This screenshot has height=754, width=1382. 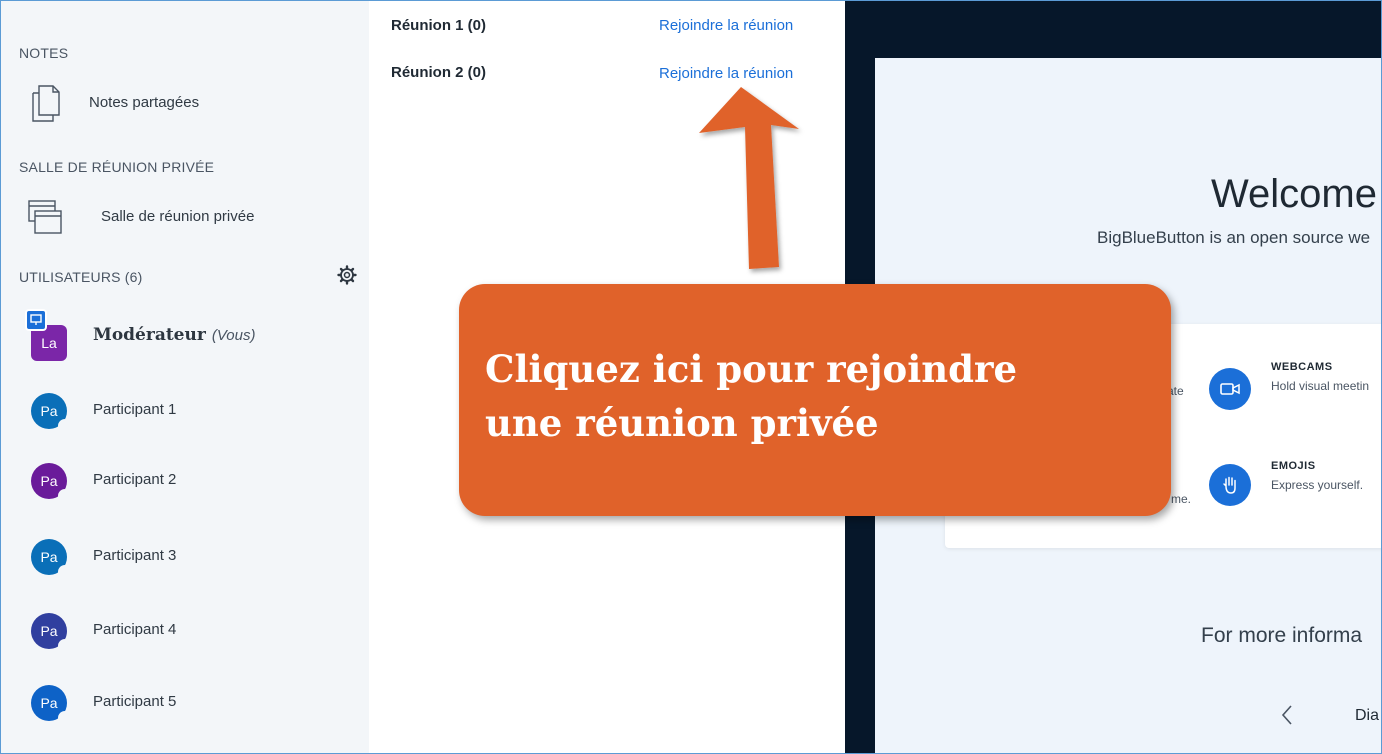 What do you see at coordinates (185, 631) in the screenshot?
I see `user-row: Pa Participant 4` at bounding box center [185, 631].